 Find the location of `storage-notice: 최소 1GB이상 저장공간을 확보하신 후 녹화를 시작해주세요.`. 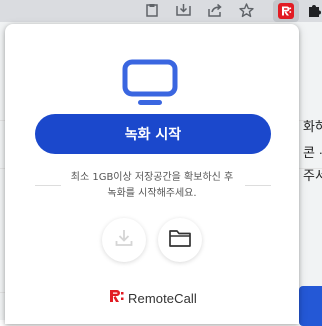

storage-notice: 최소 1GB이상 저장공간을 확보하신 후 녹화를 시작해주세요. is located at coordinates (152, 186).